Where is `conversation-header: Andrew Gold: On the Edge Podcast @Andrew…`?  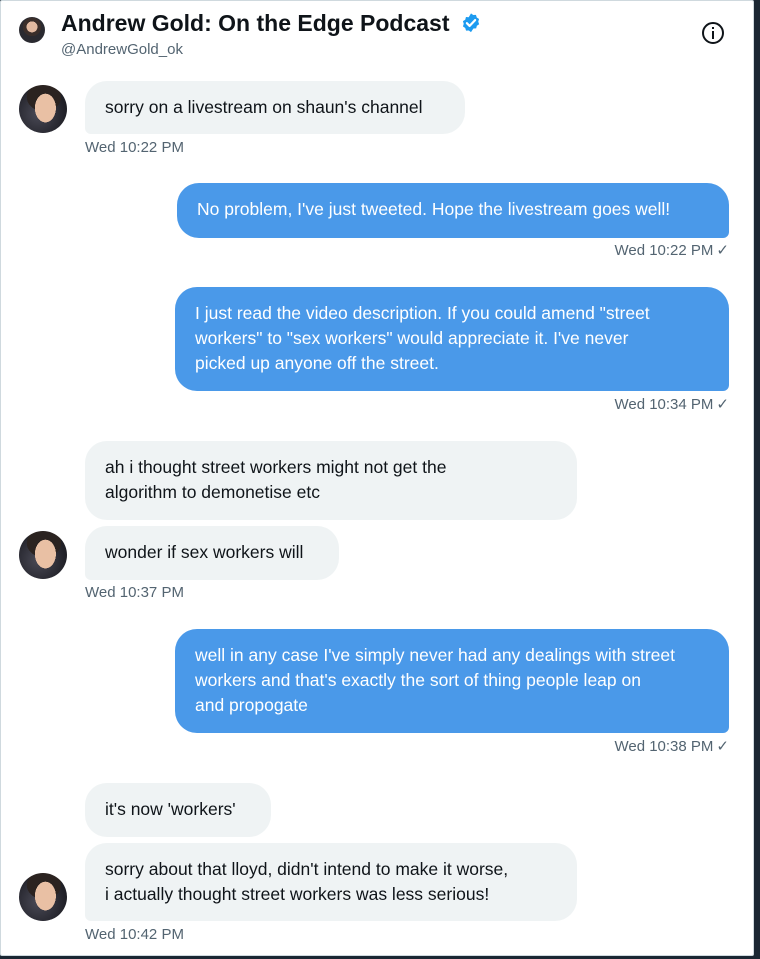
conversation-header: Andrew Gold: On the Edge Podcast @Andrew… is located at coordinates (377, 35).